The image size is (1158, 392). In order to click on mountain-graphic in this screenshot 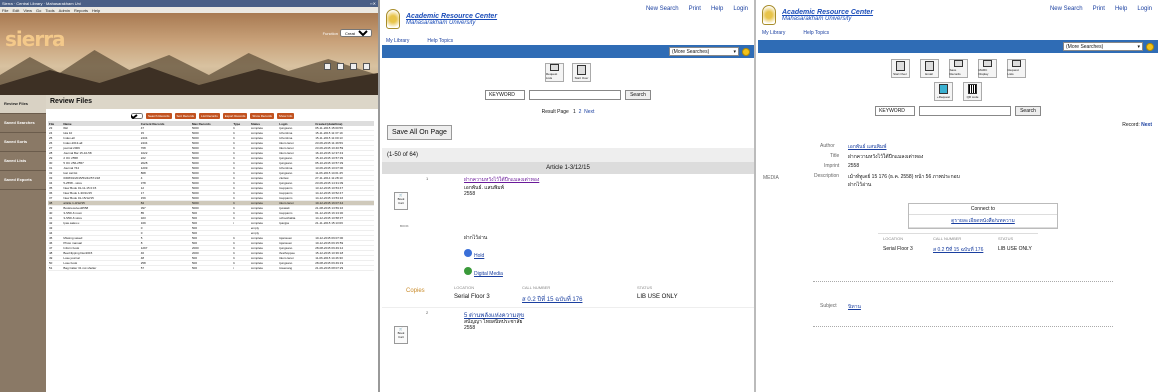, I will do `click(189, 72)`.